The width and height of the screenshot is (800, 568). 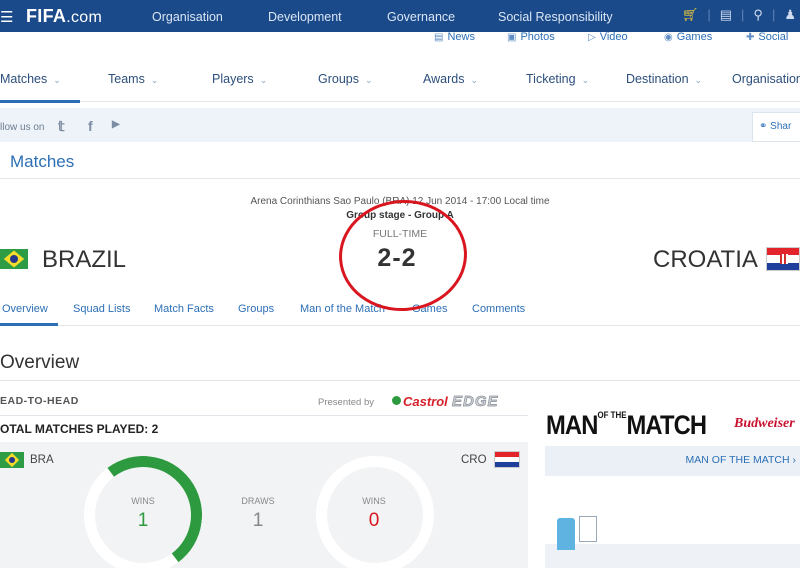 What do you see at coordinates (346, 402) in the screenshot?
I see `presented-by-label: Presented by` at bounding box center [346, 402].